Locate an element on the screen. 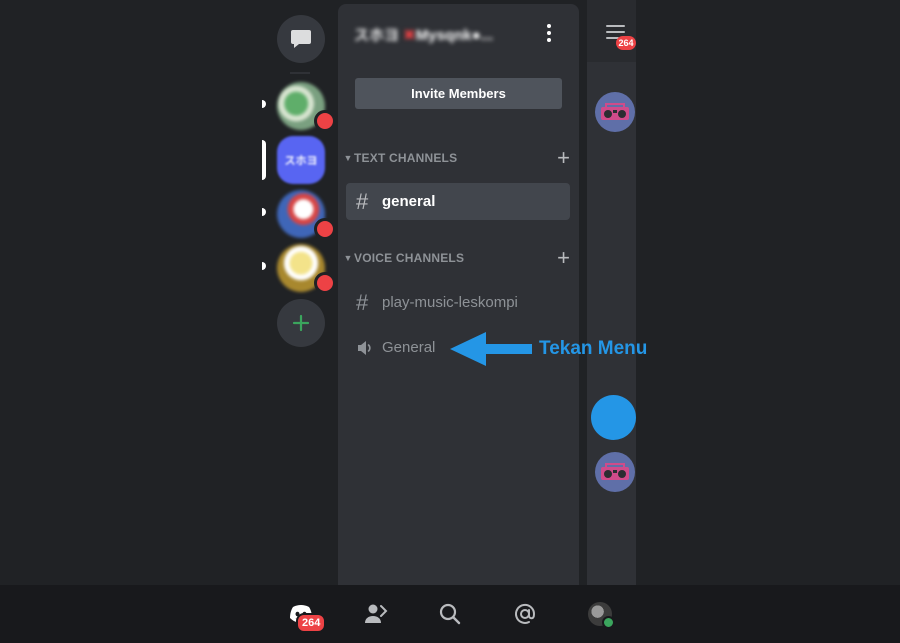  category-label: TEXT CHANNELS is located at coordinates (406, 158).